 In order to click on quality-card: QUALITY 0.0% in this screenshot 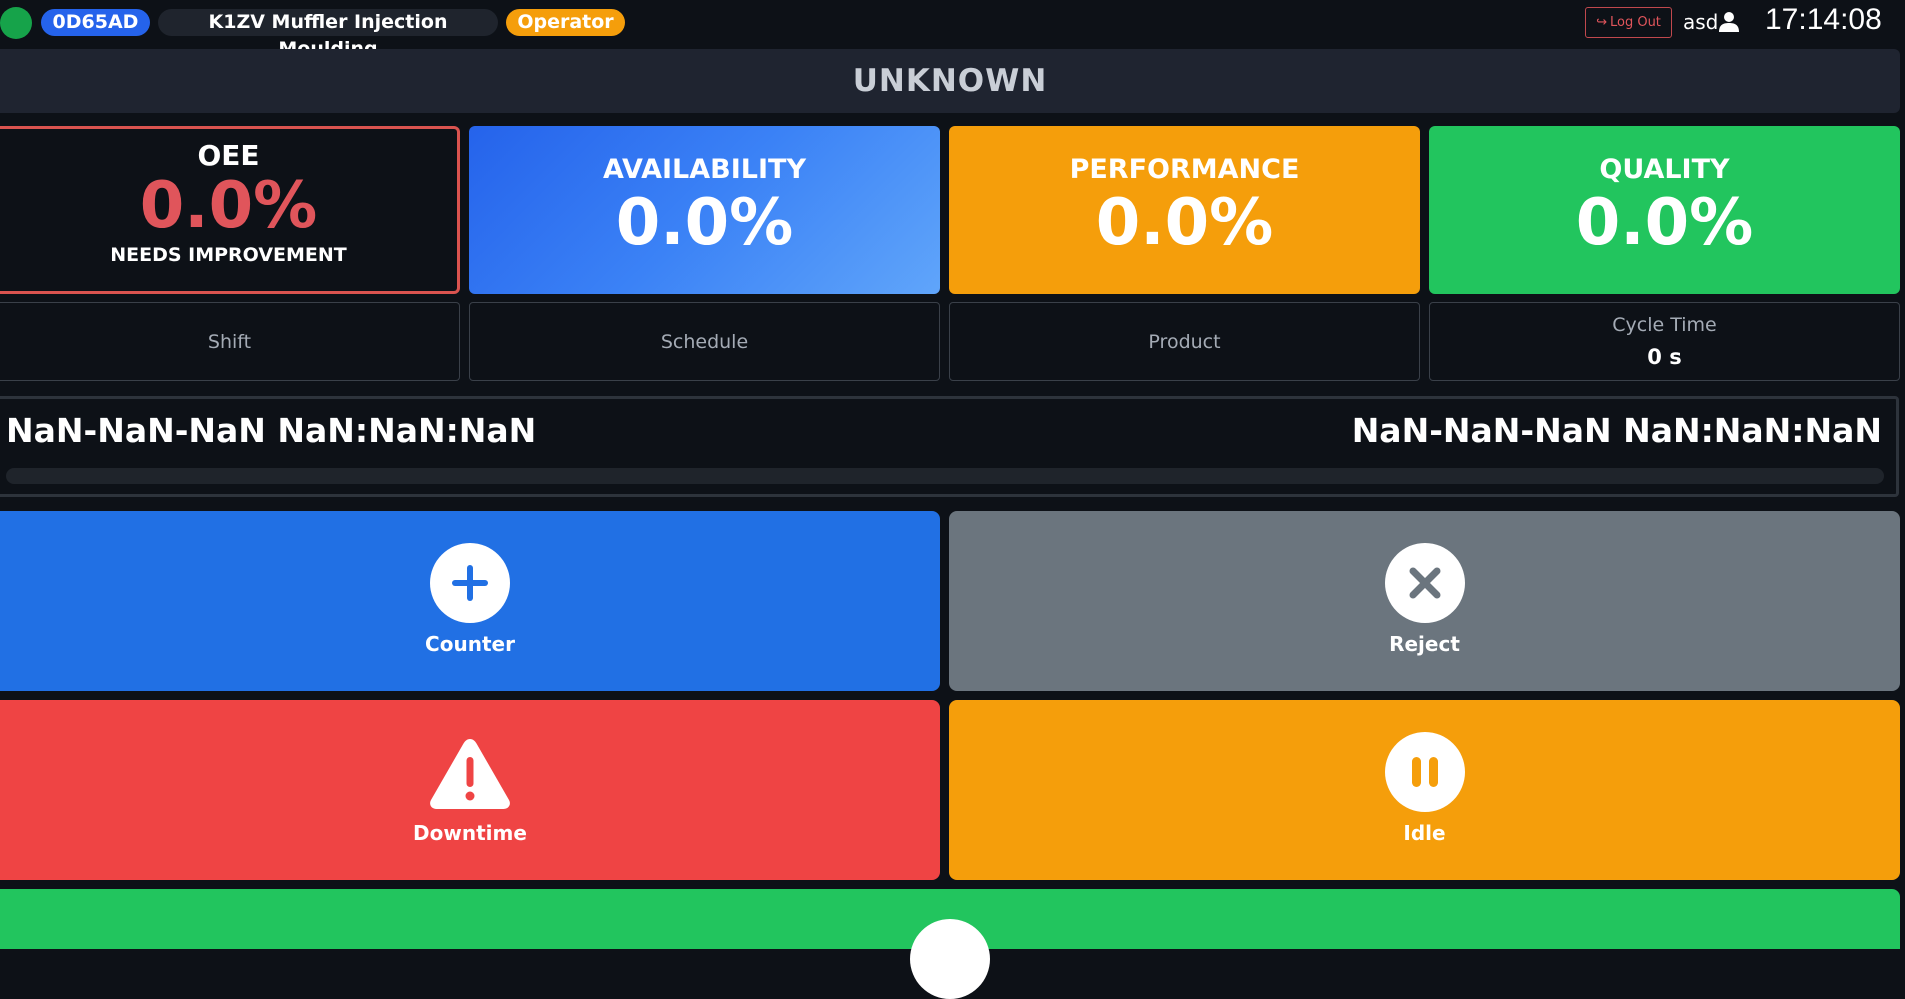, I will do `click(1664, 210)`.